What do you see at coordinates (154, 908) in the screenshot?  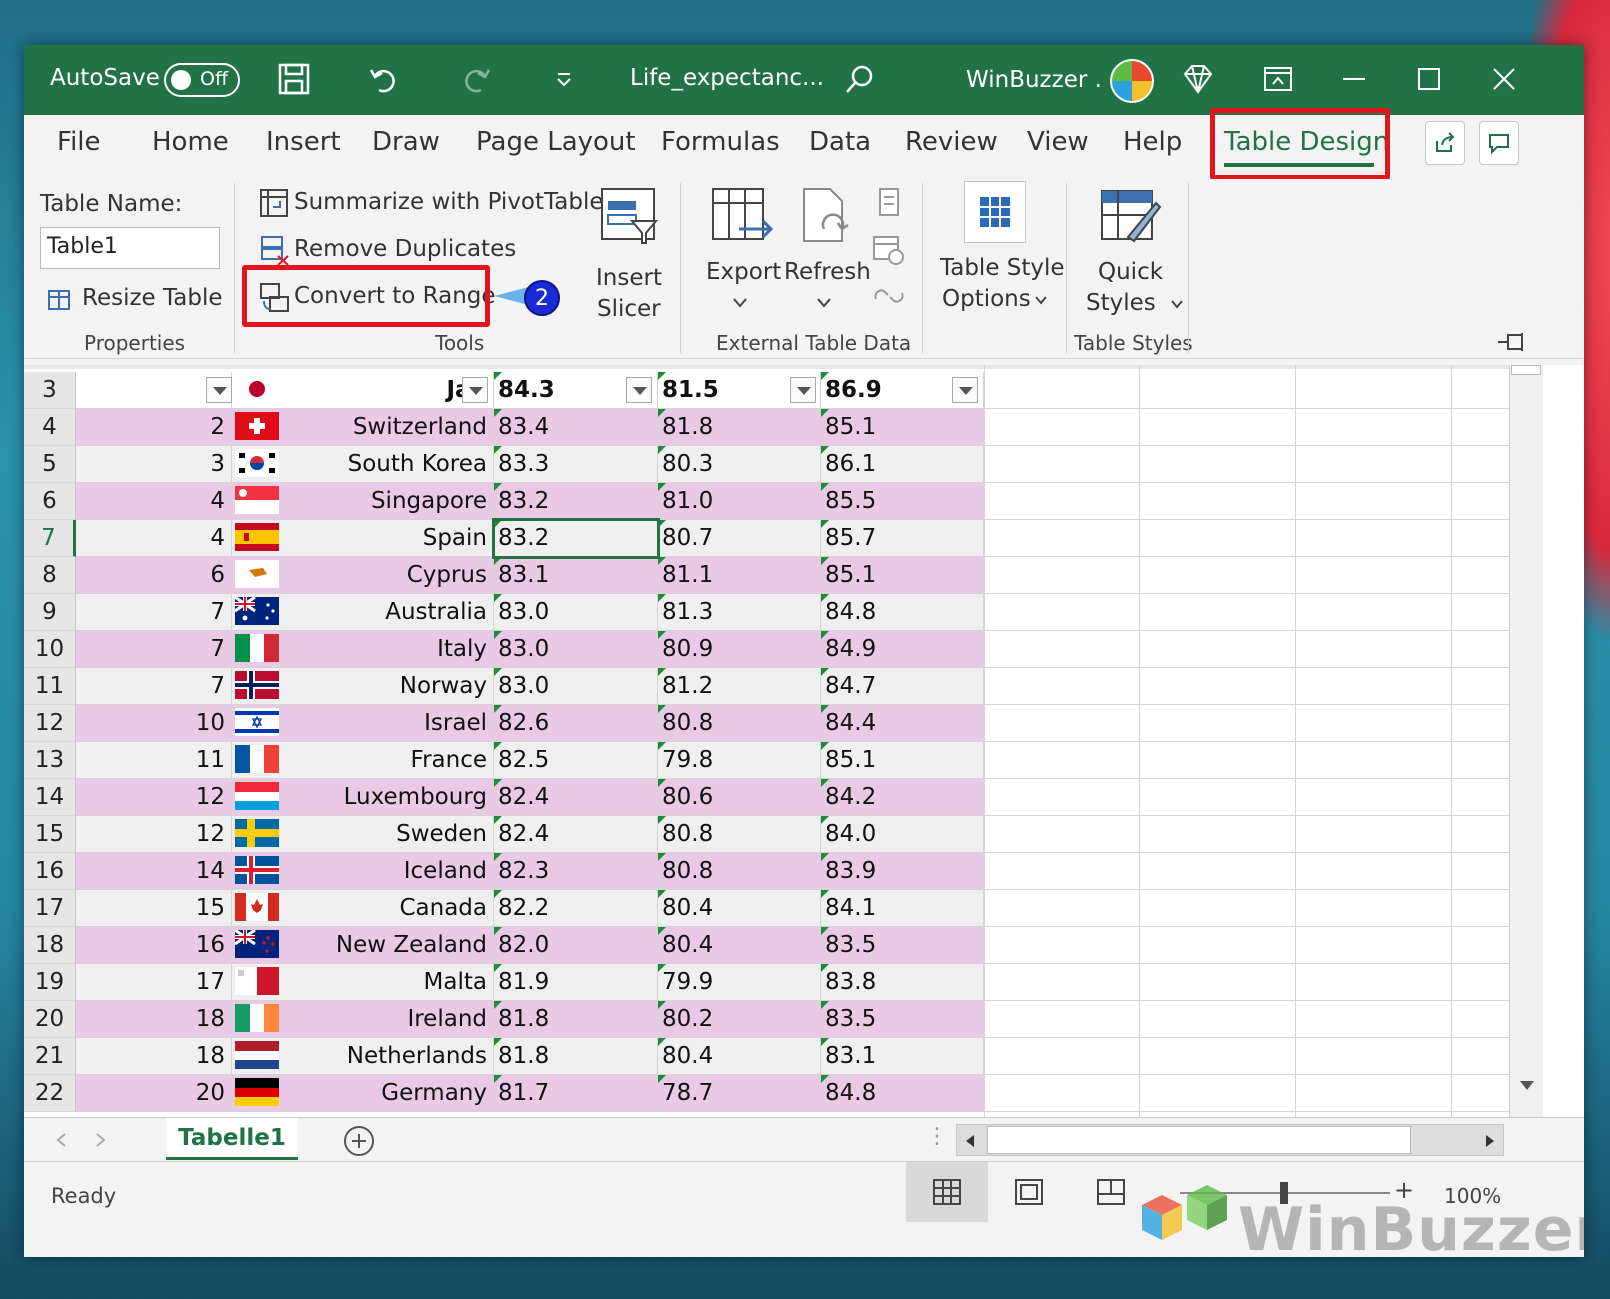 I see `cell-rank: 15` at bounding box center [154, 908].